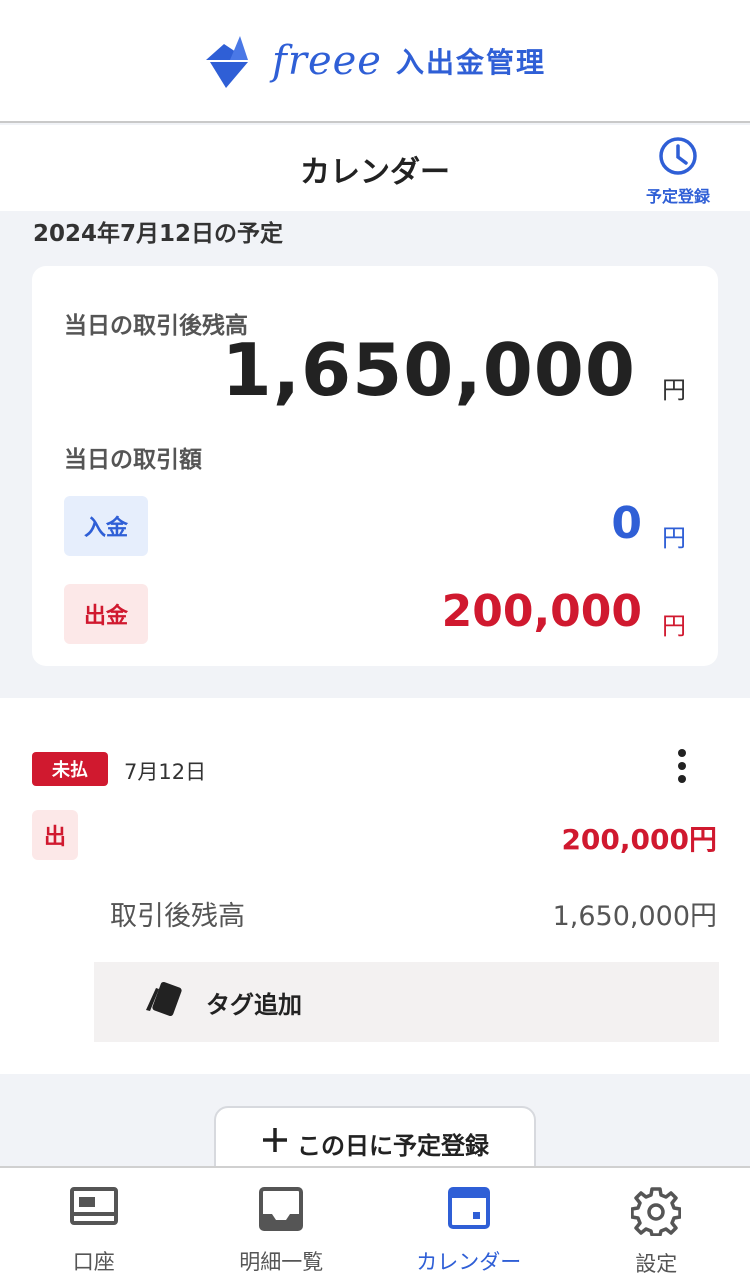 The width and height of the screenshot is (750, 1280). I want to click on swallow-logo-icon, so click(233, 61).